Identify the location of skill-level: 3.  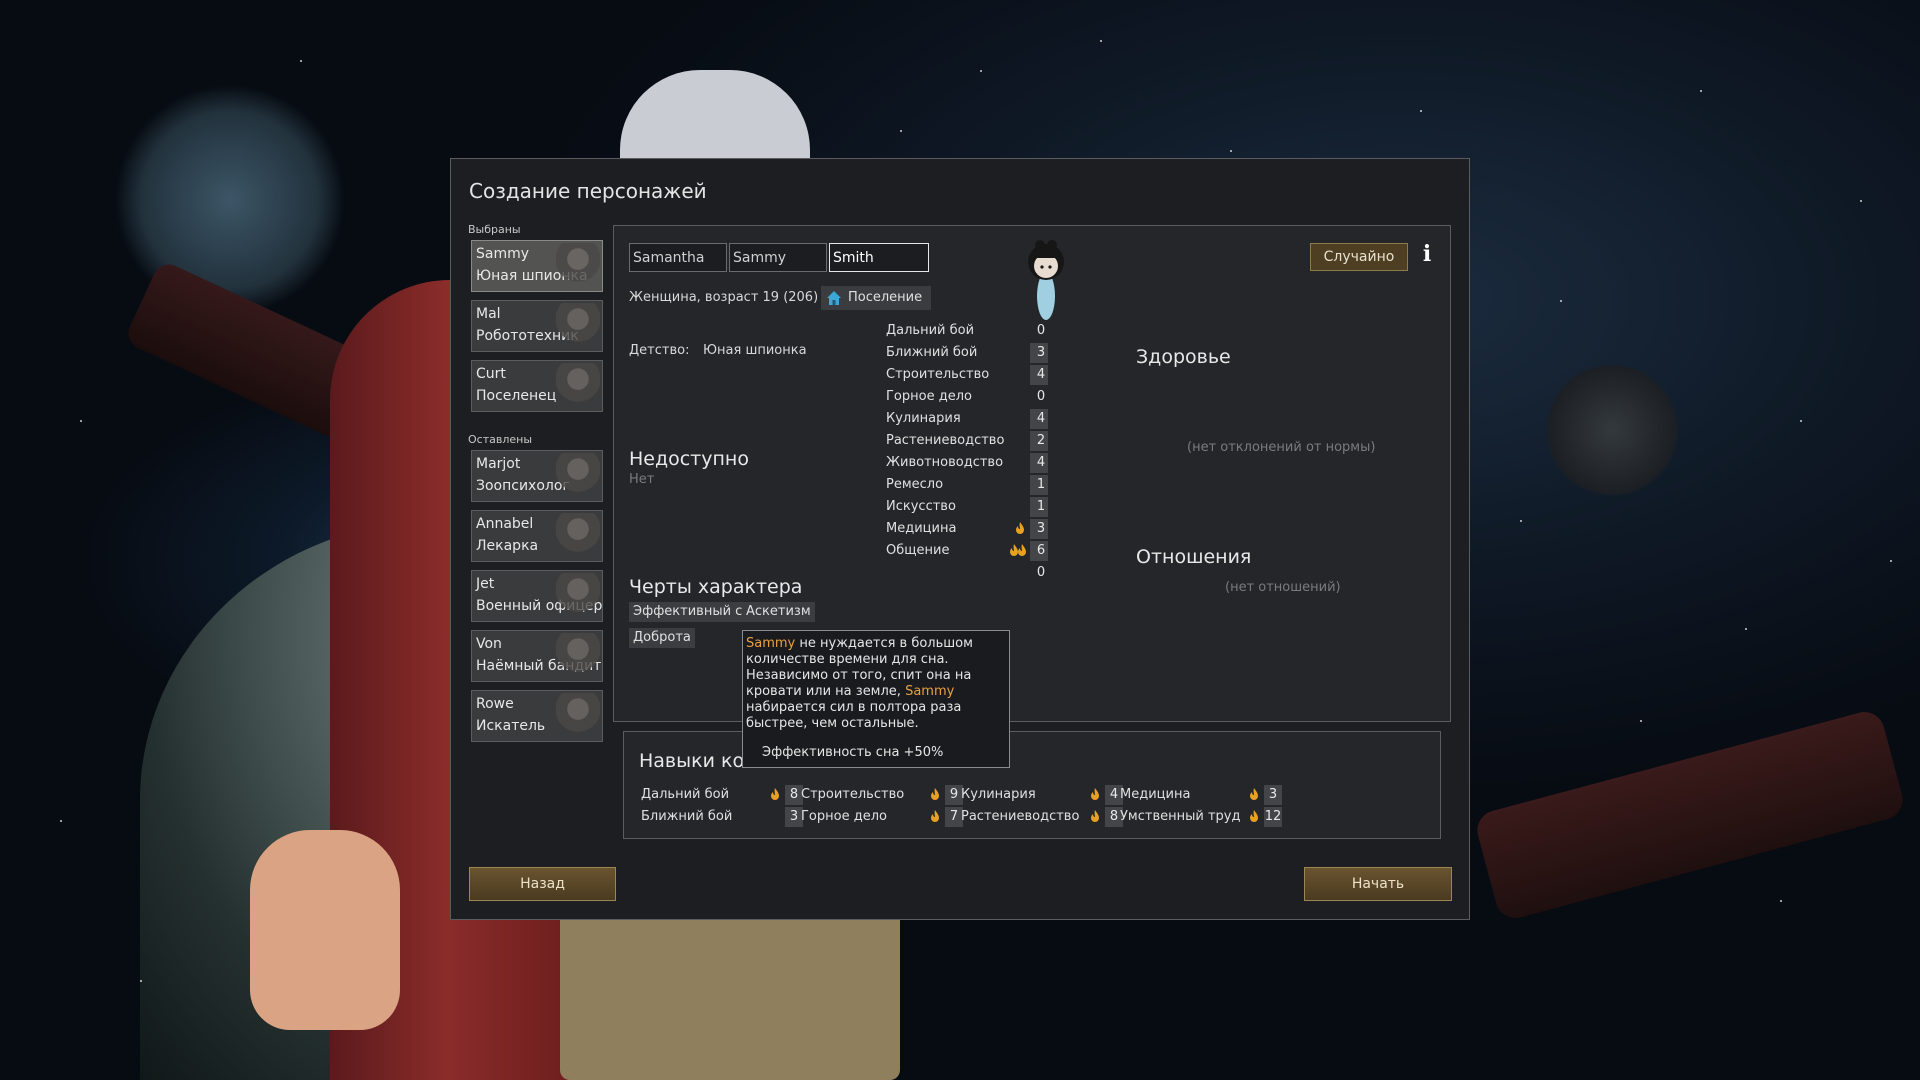
(1041, 352).